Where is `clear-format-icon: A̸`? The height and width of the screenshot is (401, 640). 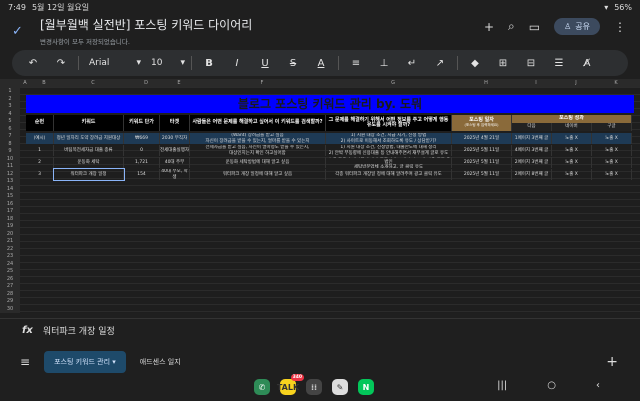 clear-format-icon: A̸ is located at coordinates (587, 63).